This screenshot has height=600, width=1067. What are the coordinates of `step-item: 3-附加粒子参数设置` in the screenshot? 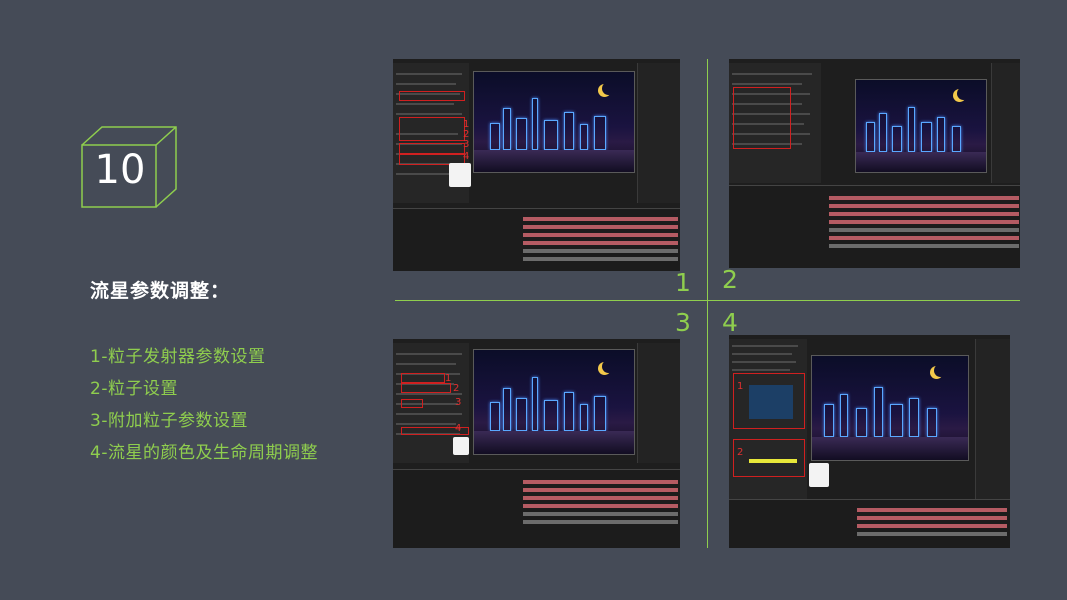 It's located at (169, 421).